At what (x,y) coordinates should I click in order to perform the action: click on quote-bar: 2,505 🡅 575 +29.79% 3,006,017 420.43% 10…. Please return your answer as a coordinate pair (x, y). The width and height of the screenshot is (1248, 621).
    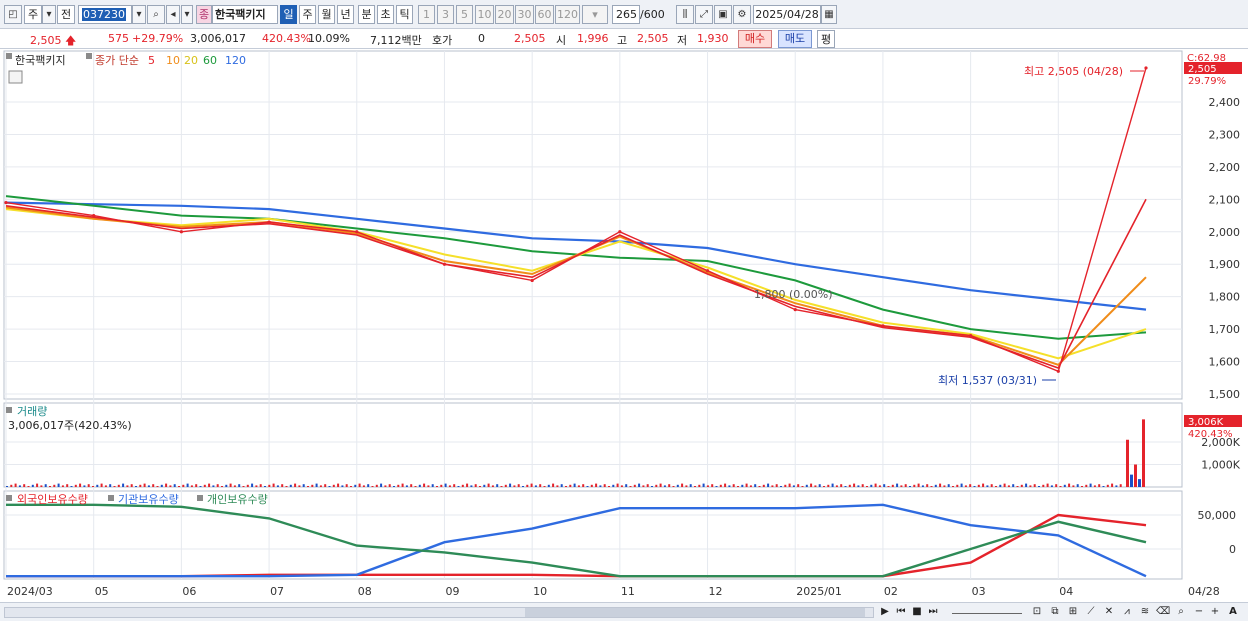
    Looking at the image, I should click on (624, 39).